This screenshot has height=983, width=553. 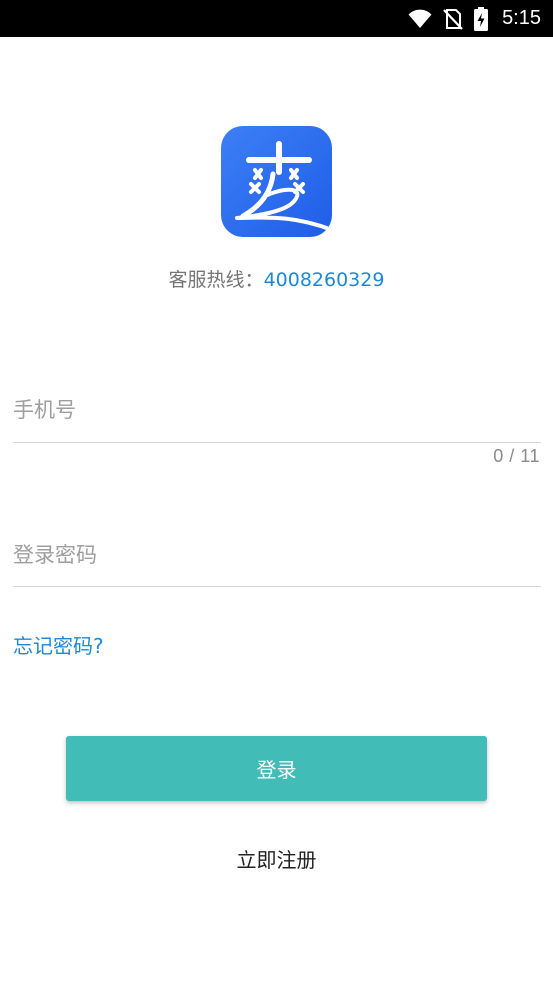 I want to click on status-icons: 5:15, so click(x=474, y=18).